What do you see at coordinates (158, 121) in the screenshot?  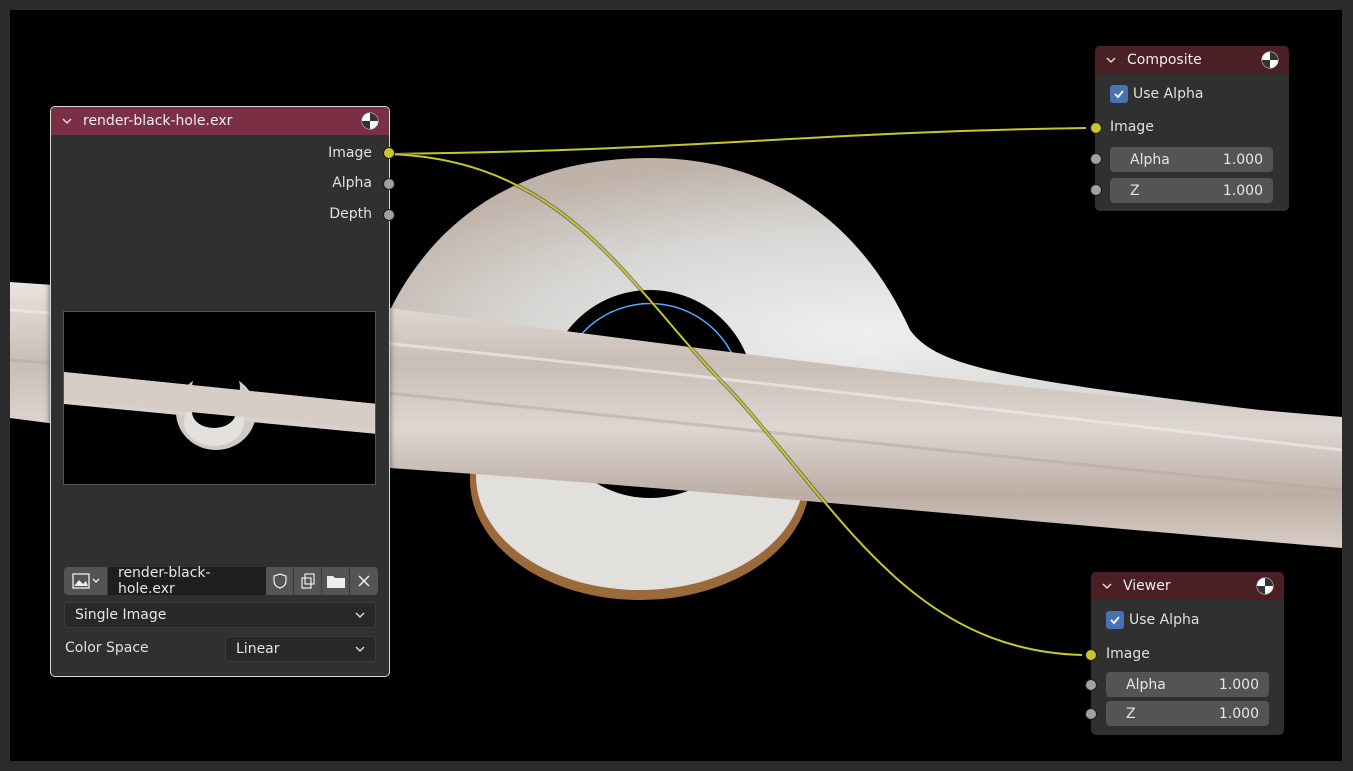 I see `image-node-title: render-black-hole.exr` at bounding box center [158, 121].